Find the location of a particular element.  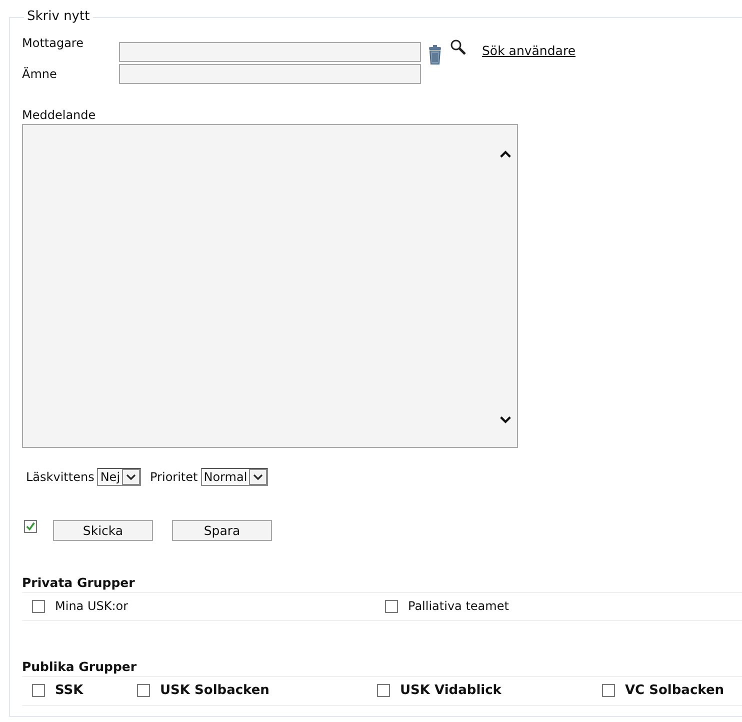

group-label: Mina USK:or is located at coordinates (91, 606).